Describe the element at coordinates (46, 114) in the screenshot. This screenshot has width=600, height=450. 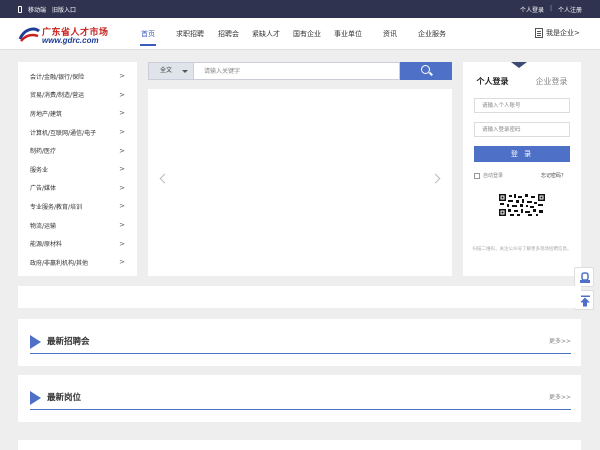
I see `category-label: 房地产/建筑` at that location.